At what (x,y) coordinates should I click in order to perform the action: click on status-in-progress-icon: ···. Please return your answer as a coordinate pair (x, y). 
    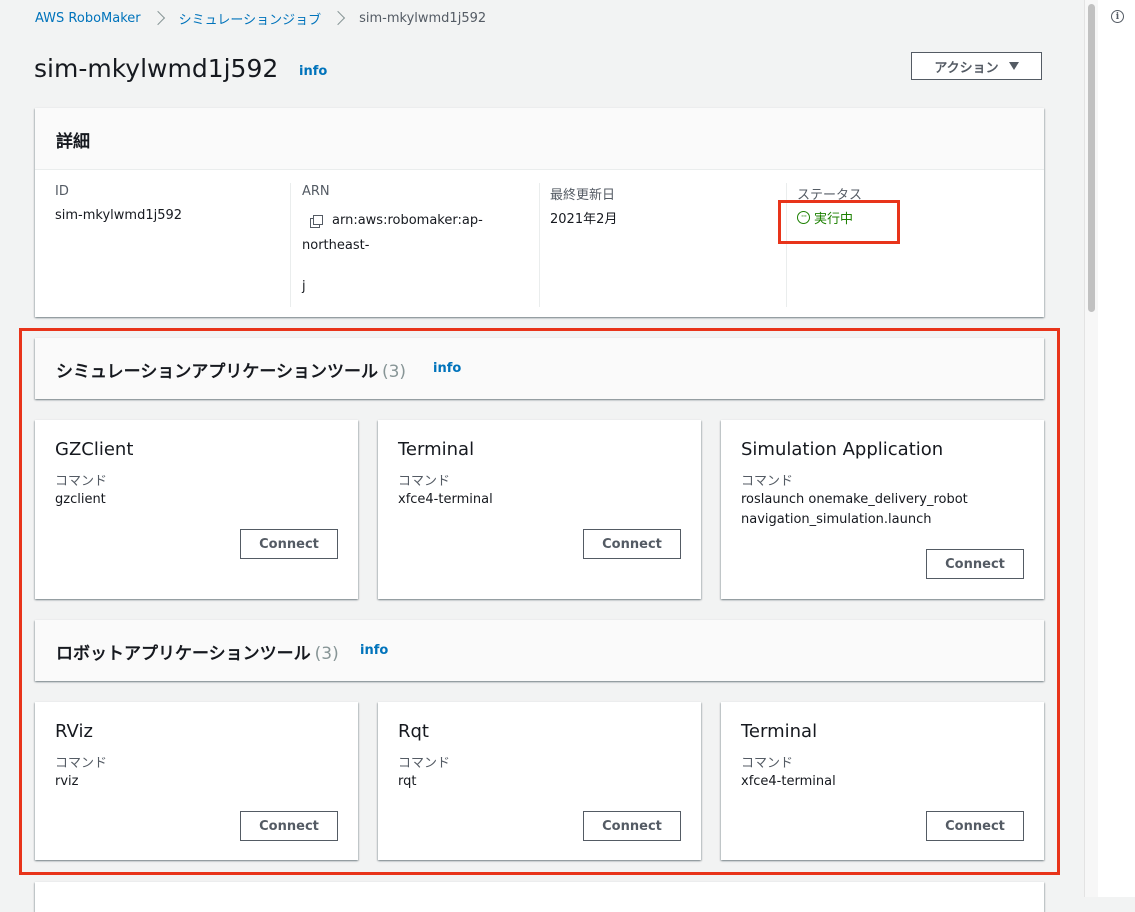
    Looking at the image, I should click on (803, 217).